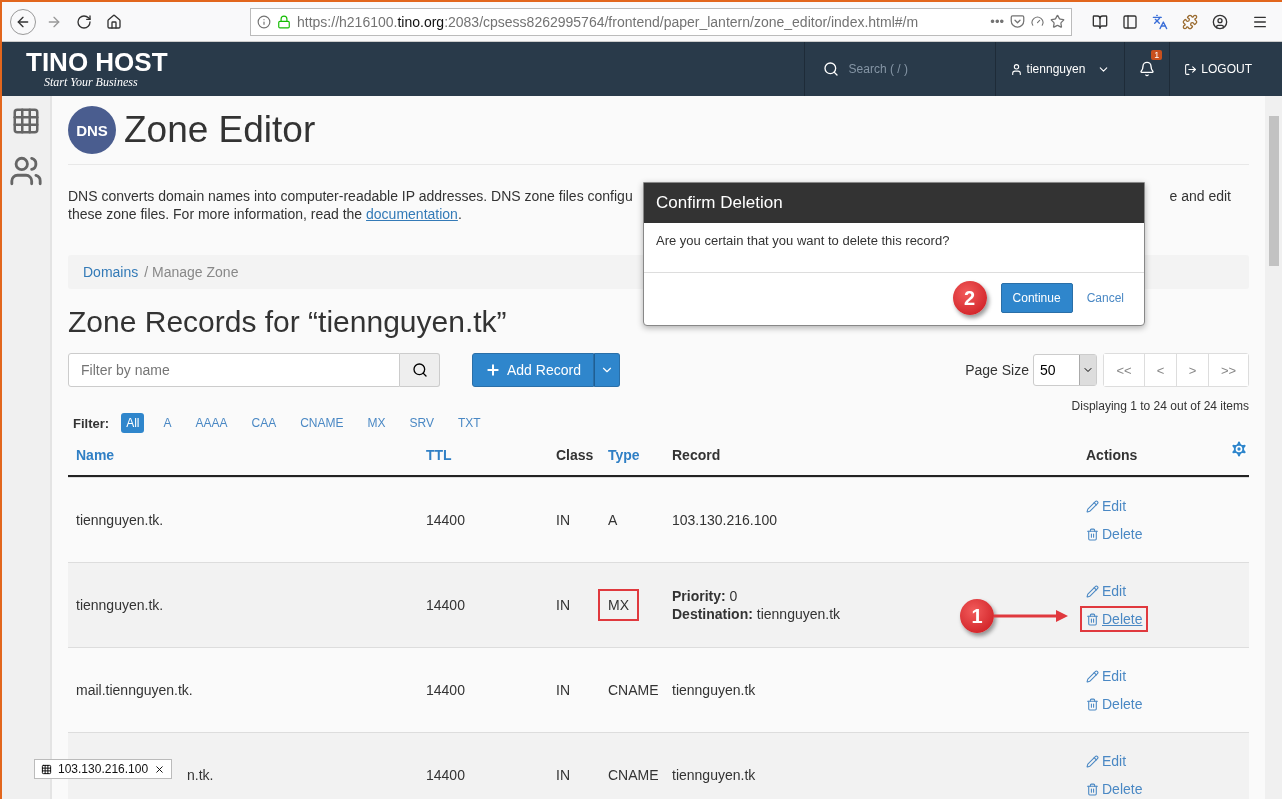 The image size is (1282, 799). Describe the element at coordinates (126, 61) in the screenshot. I see `logo: TINO HOST` at that location.